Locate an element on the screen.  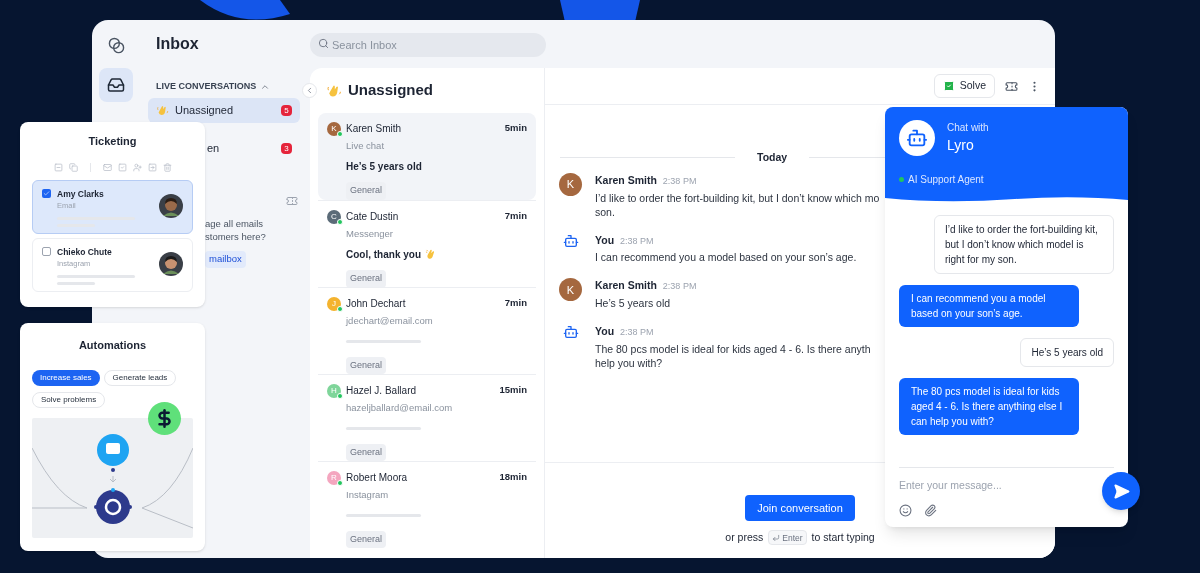
emoji-icon is located at coordinates (905, 510).